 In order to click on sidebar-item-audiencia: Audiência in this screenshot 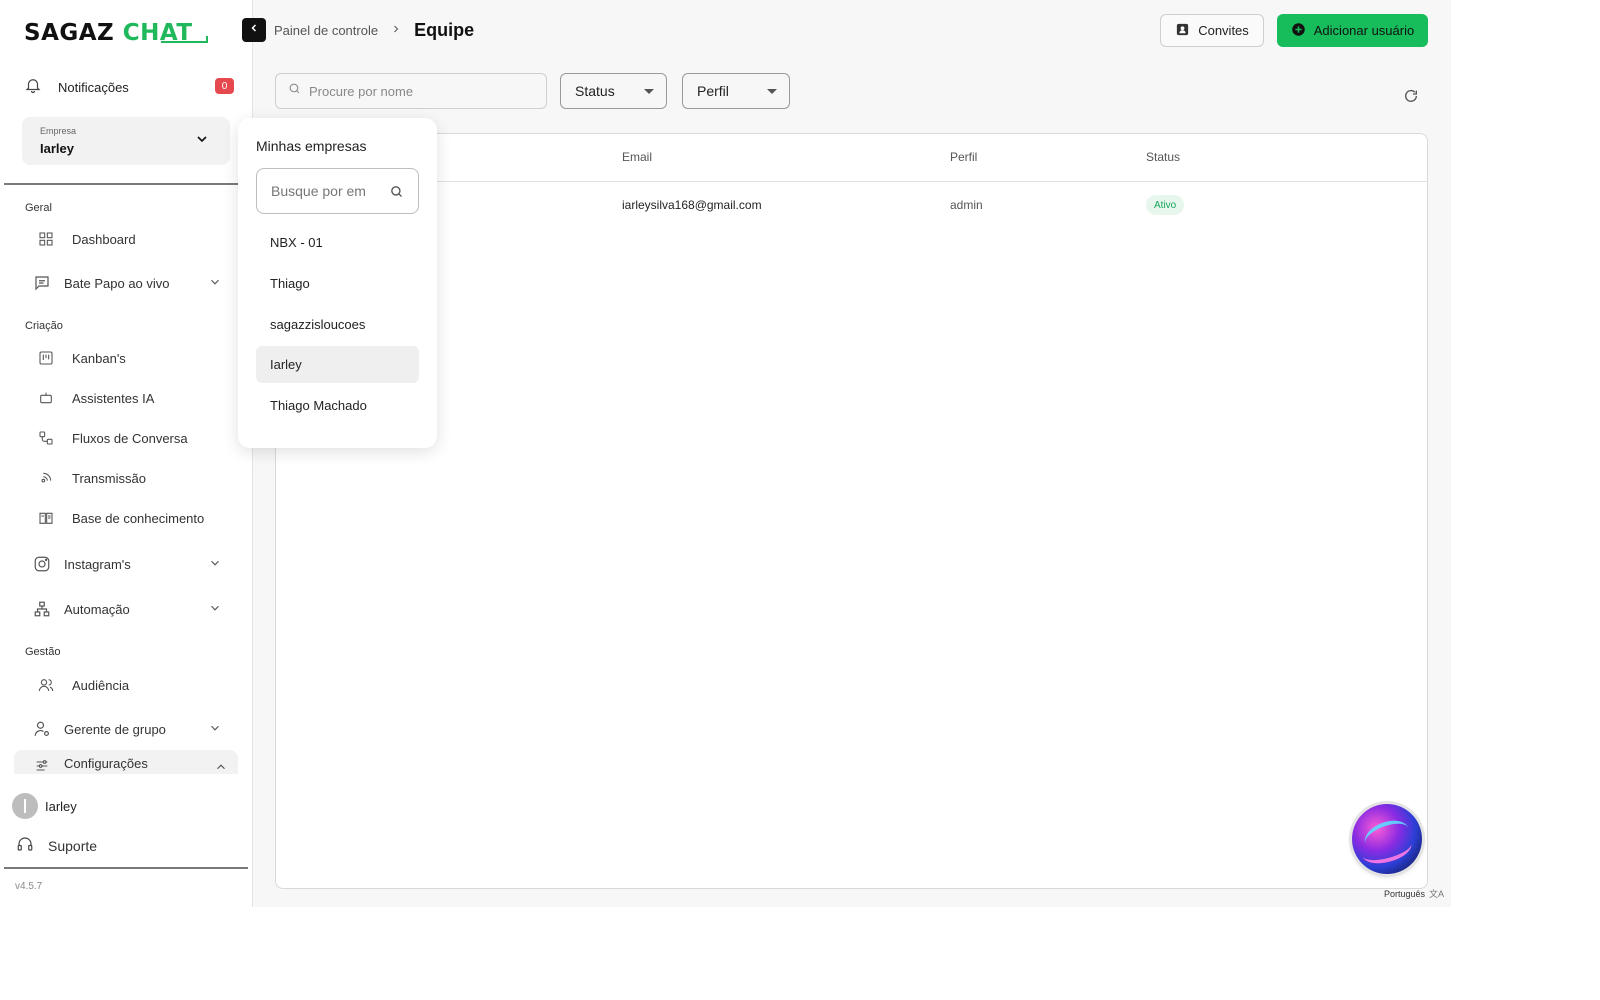, I will do `click(136, 685)`.